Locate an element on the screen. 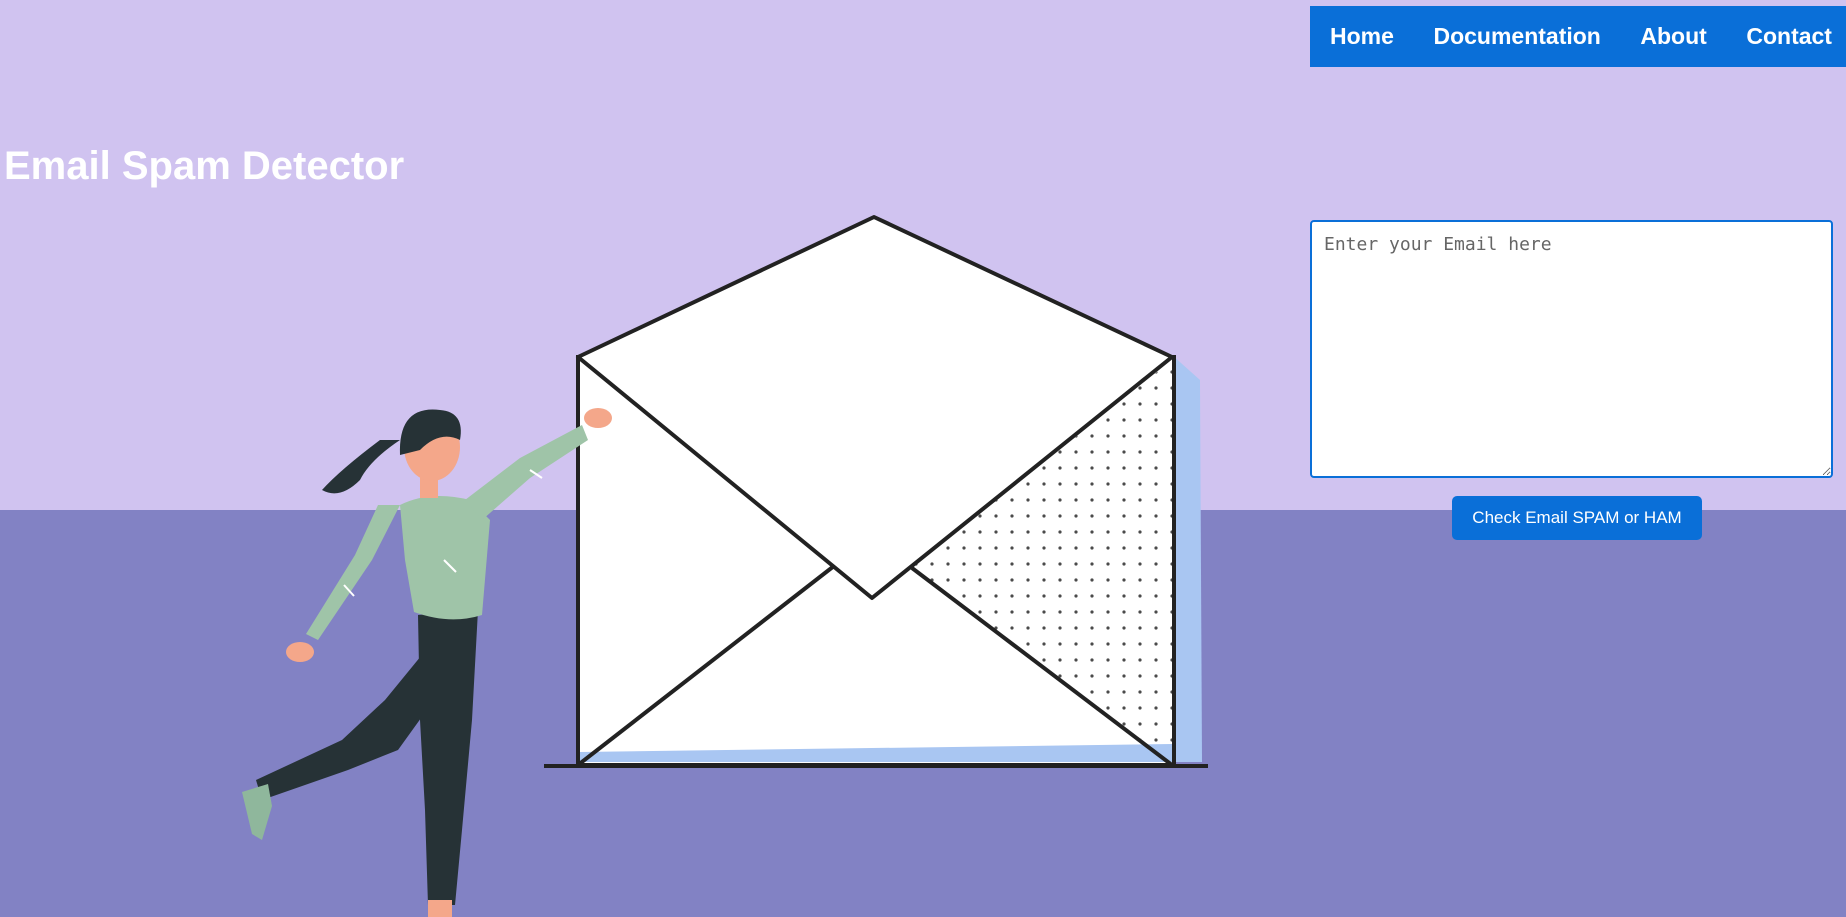 The image size is (1846, 917). nav-contact-link: Contact is located at coordinates (1789, 36).